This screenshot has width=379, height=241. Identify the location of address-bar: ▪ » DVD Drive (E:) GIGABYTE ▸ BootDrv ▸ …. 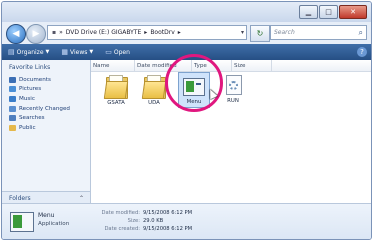
(147, 32).